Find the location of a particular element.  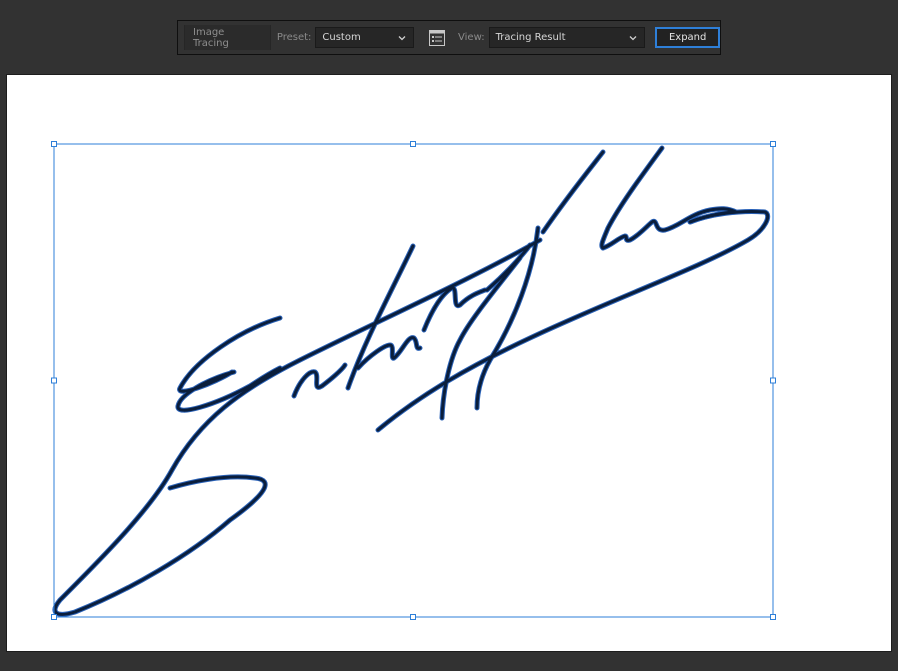

image-tracing-label: Image Tracing is located at coordinates (227, 37).